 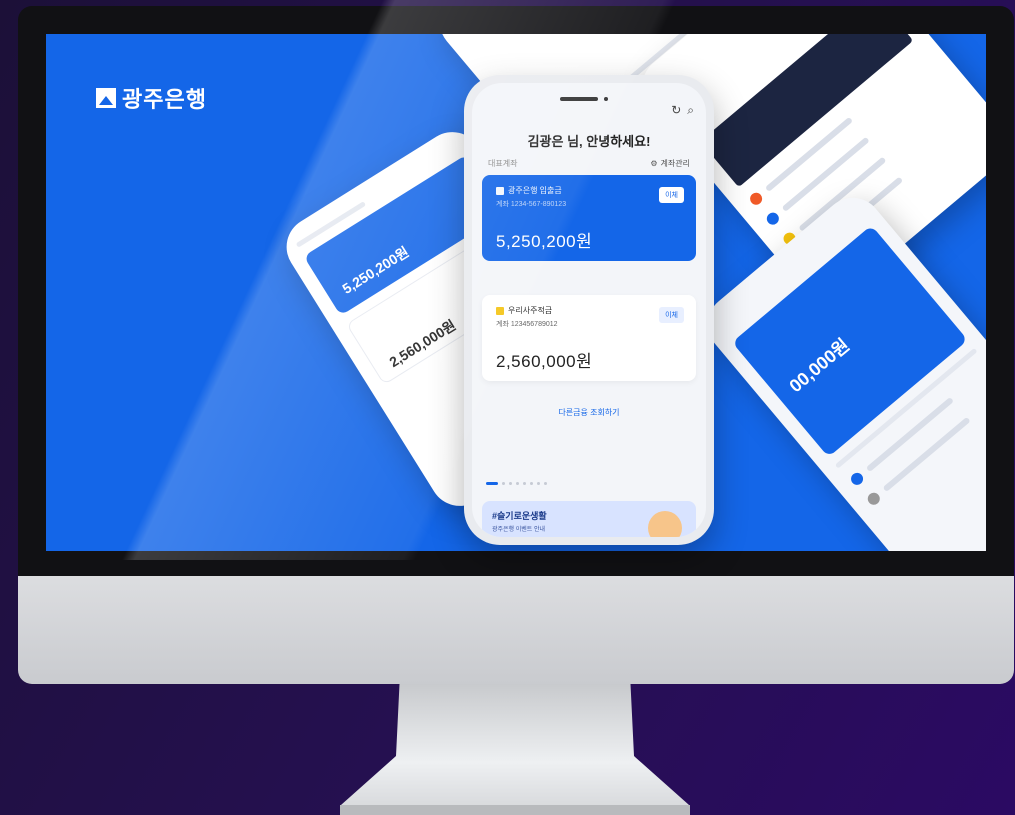 What do you see at coordinates (503, 163) in the screenshot?
I see `section-label: 대표계좌` at bounding box center [503, 163].